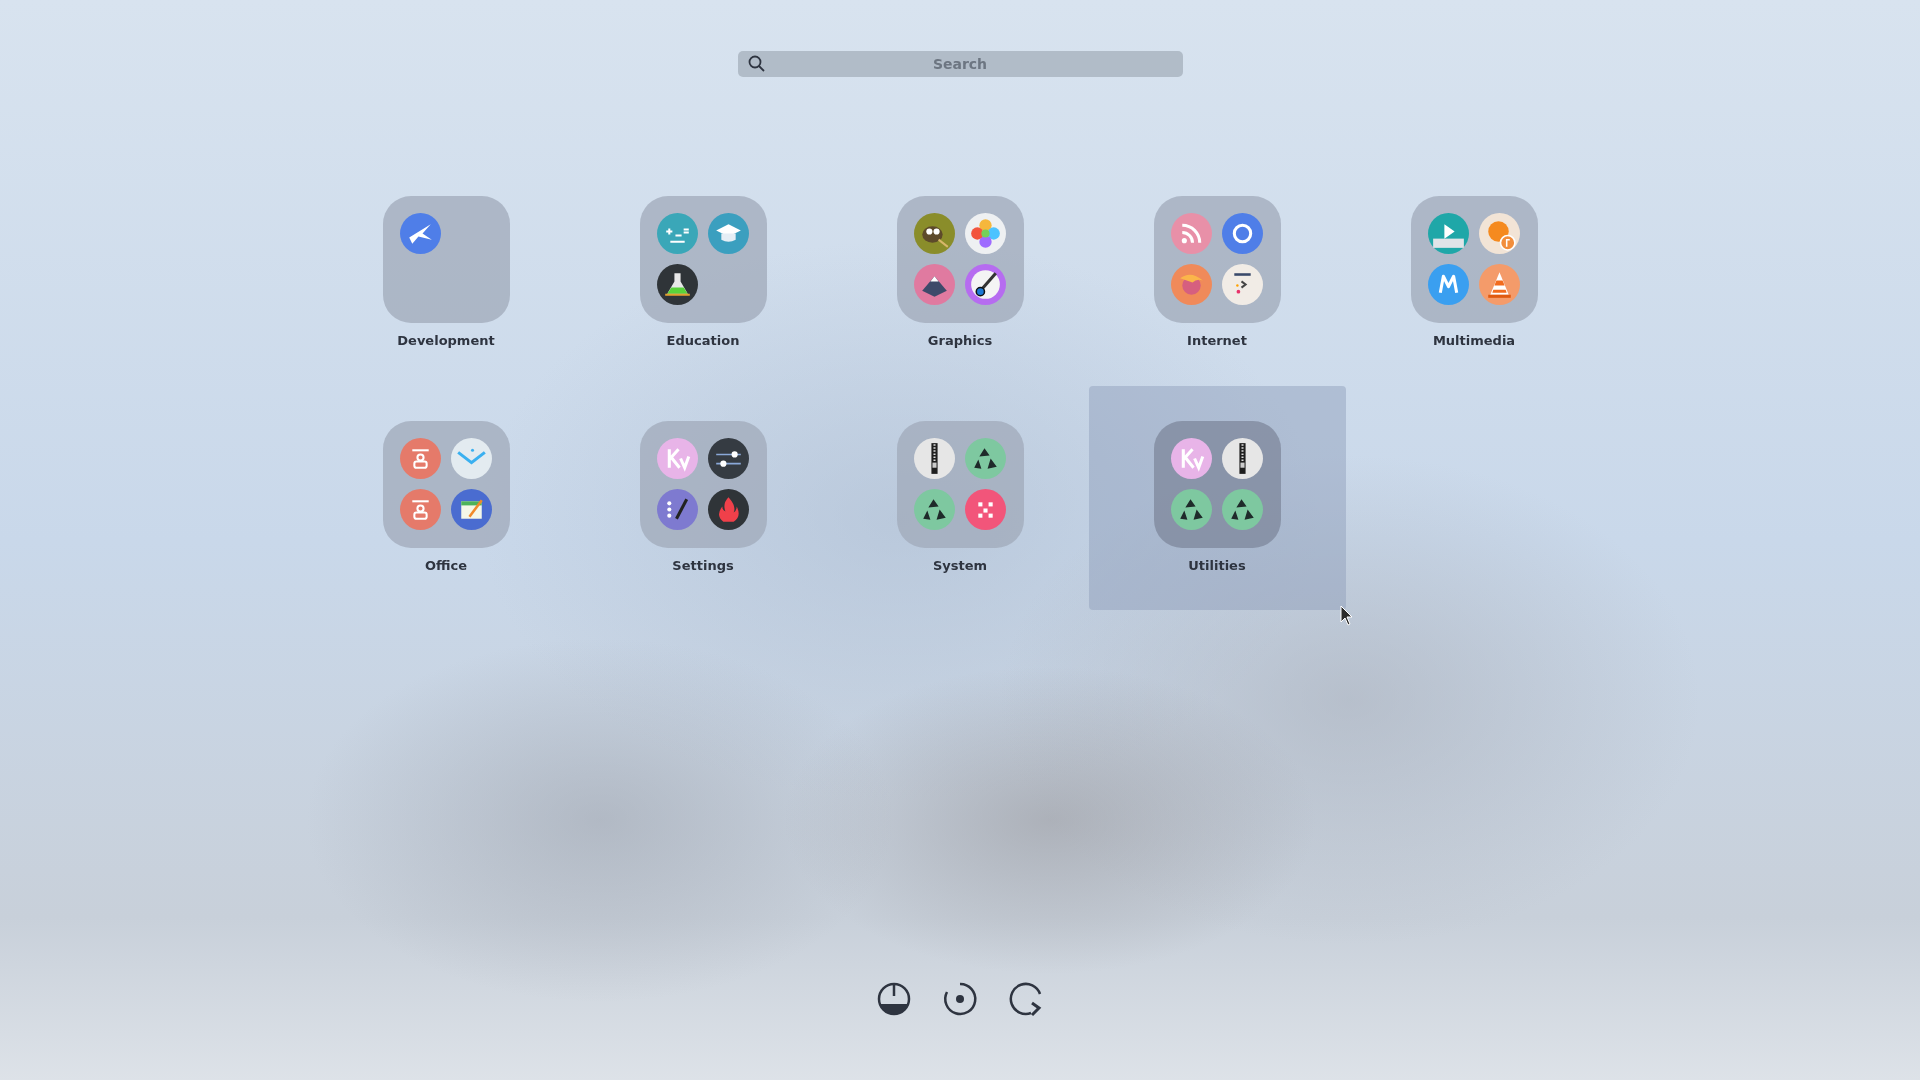  What do you see at coordinates (703, 498) in the screenshot?
I see `app-folder: Settings` at bounding box center [703, 498].